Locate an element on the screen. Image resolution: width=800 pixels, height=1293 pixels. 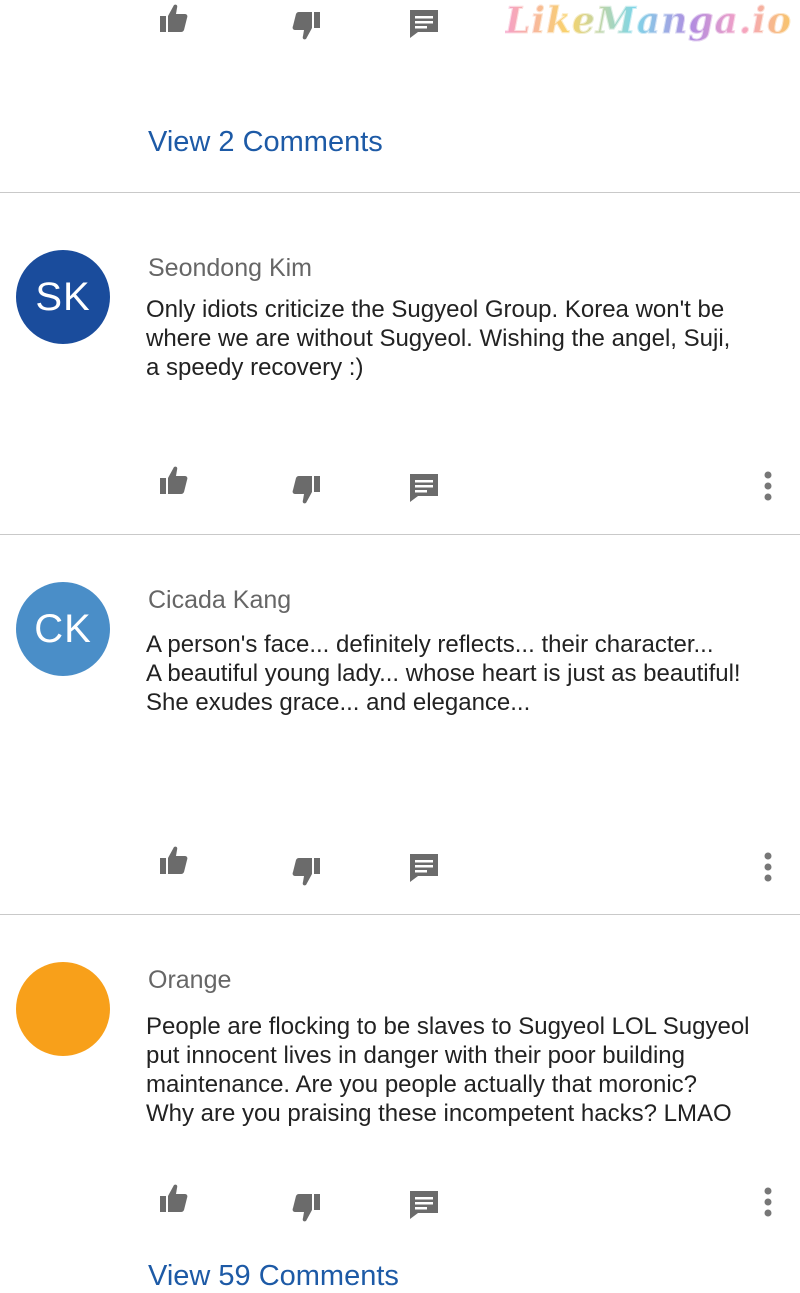
comment-author: Cicada Kang is located at coordinates (219, 600).